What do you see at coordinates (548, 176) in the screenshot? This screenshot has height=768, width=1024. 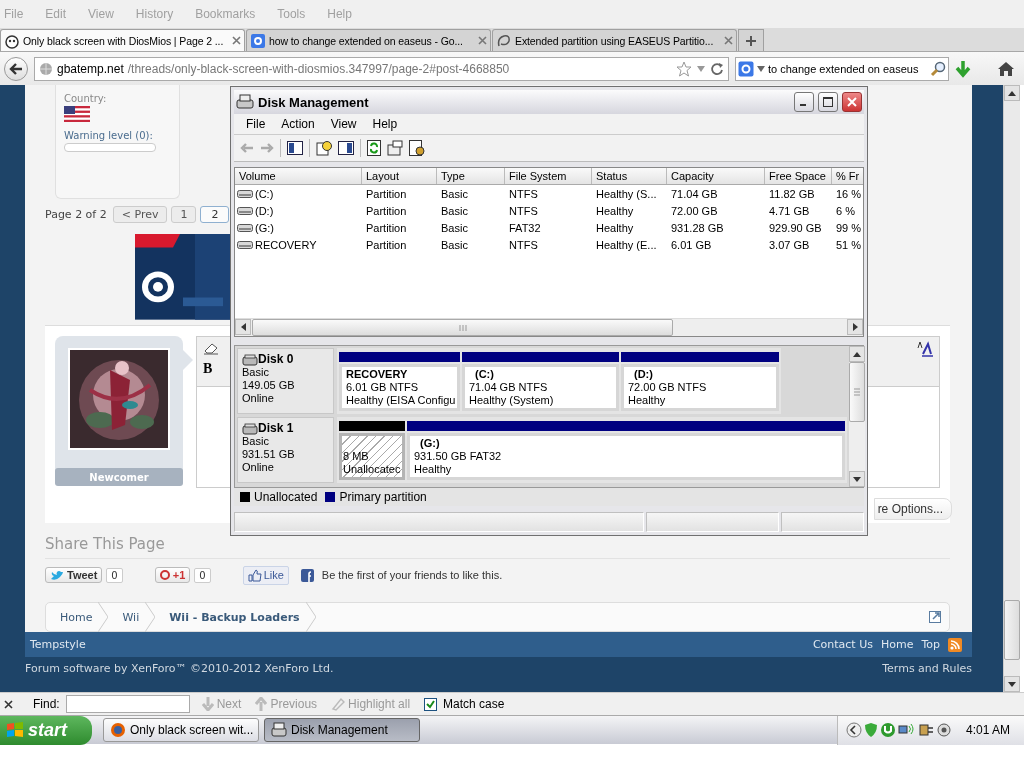 I see `column-header: File System` at bounding box center [548, 176].